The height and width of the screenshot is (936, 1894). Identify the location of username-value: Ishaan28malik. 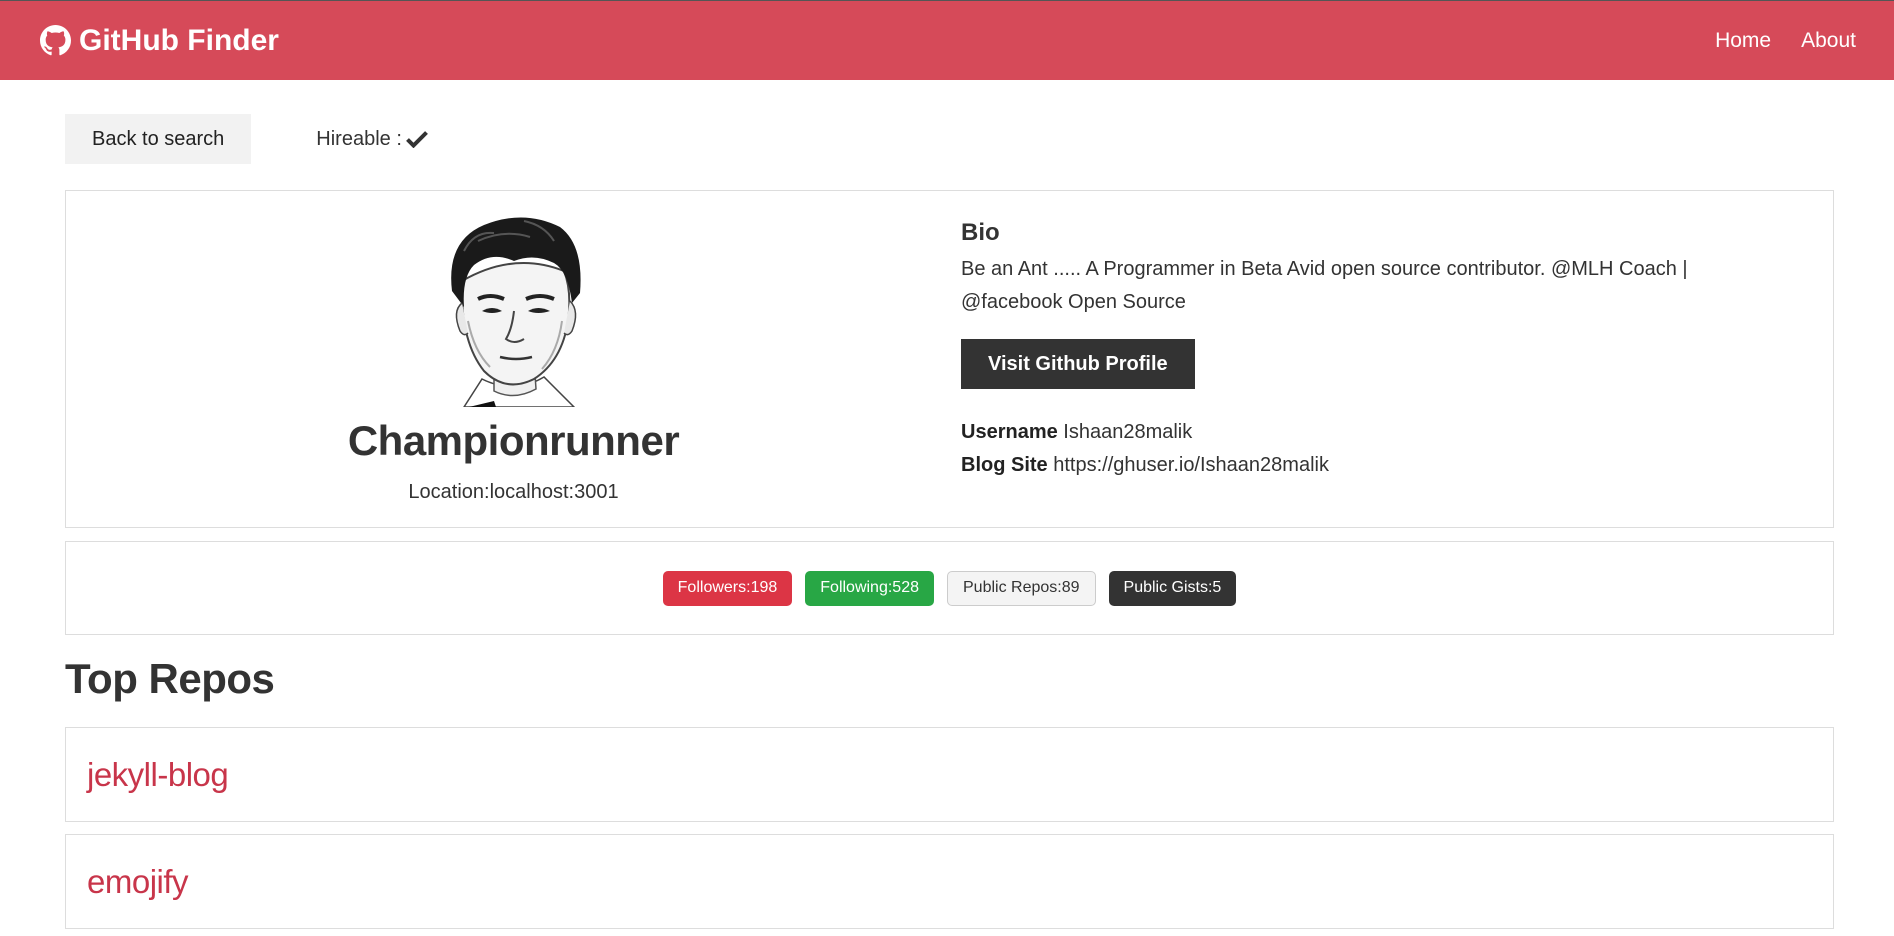
(1128, 432).